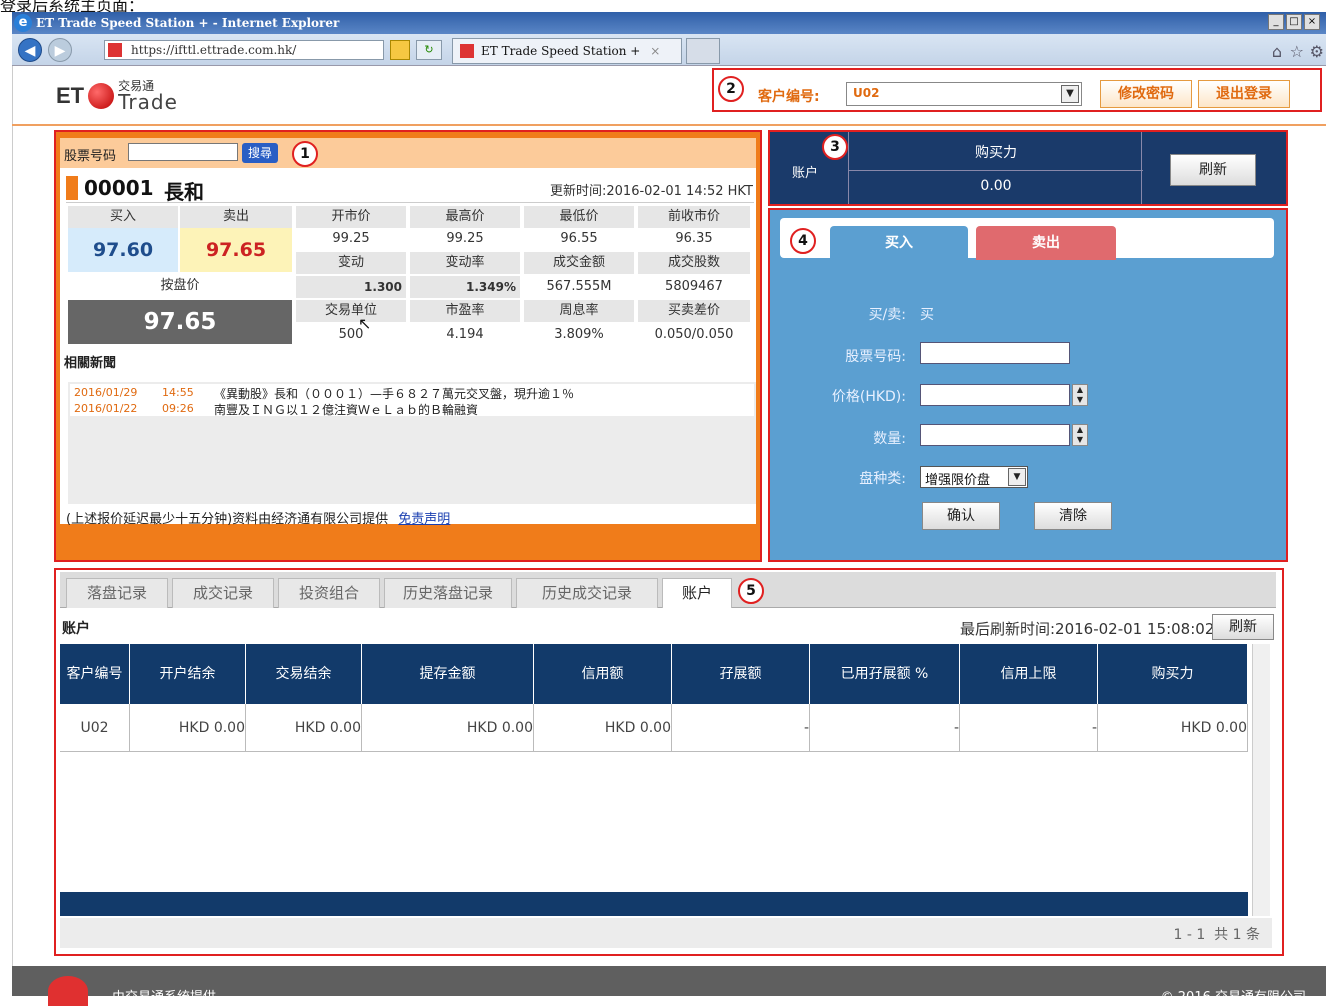  What do you see at coordinates (1297, 51) in the screenshot?
I see `favorites-icon: ☆` at bounding box center [1297, 51].